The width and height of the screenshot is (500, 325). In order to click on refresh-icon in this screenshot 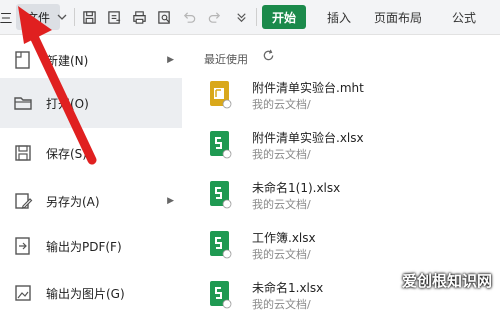, I will do `click(268, 57)`.